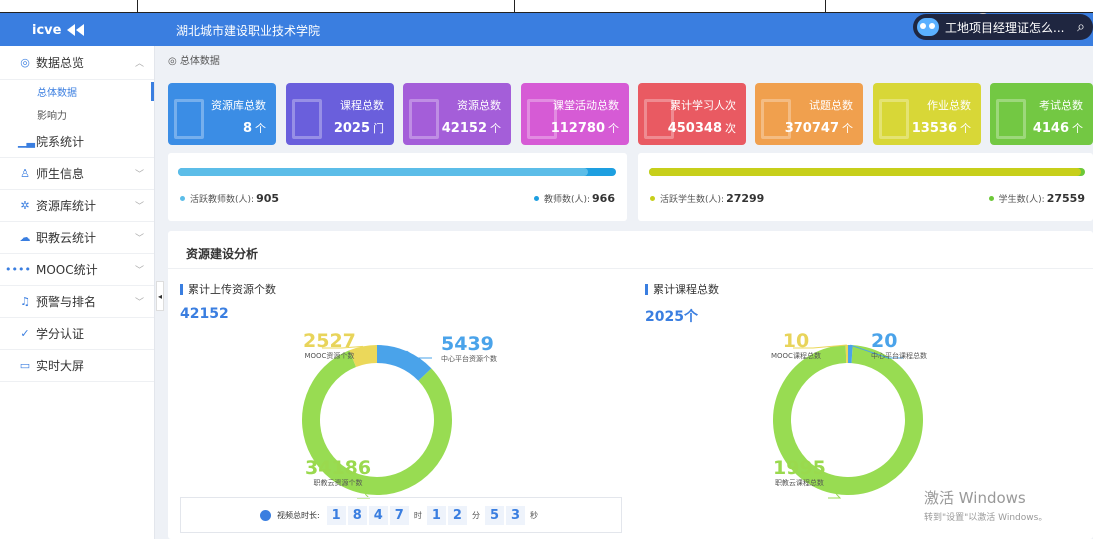  I want to click on timer-digit: 8, so click(357, 515).